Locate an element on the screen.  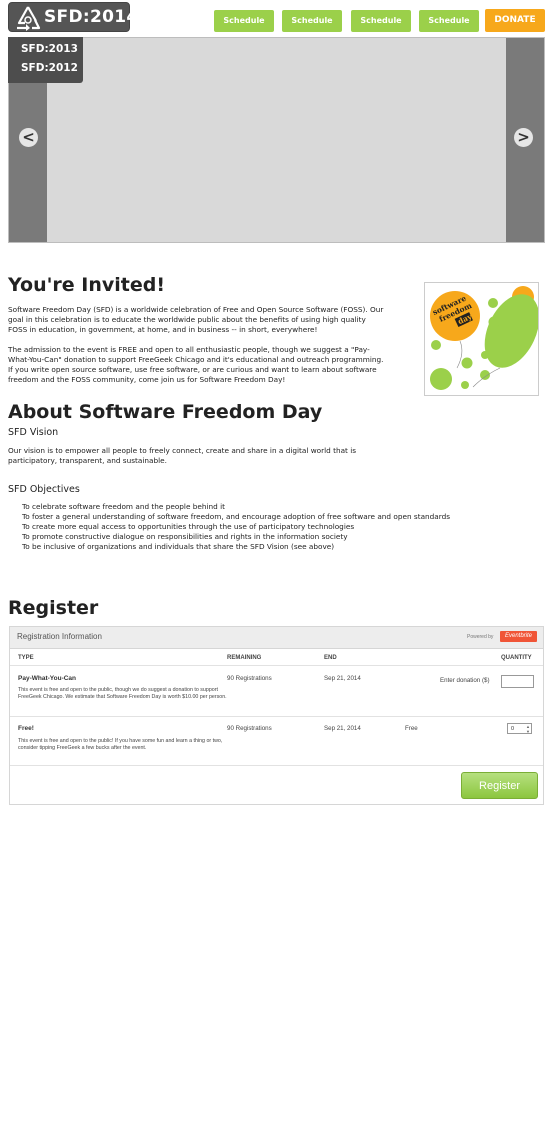
nav-schedule-3: Schedule is located at coordinates (381, 21).